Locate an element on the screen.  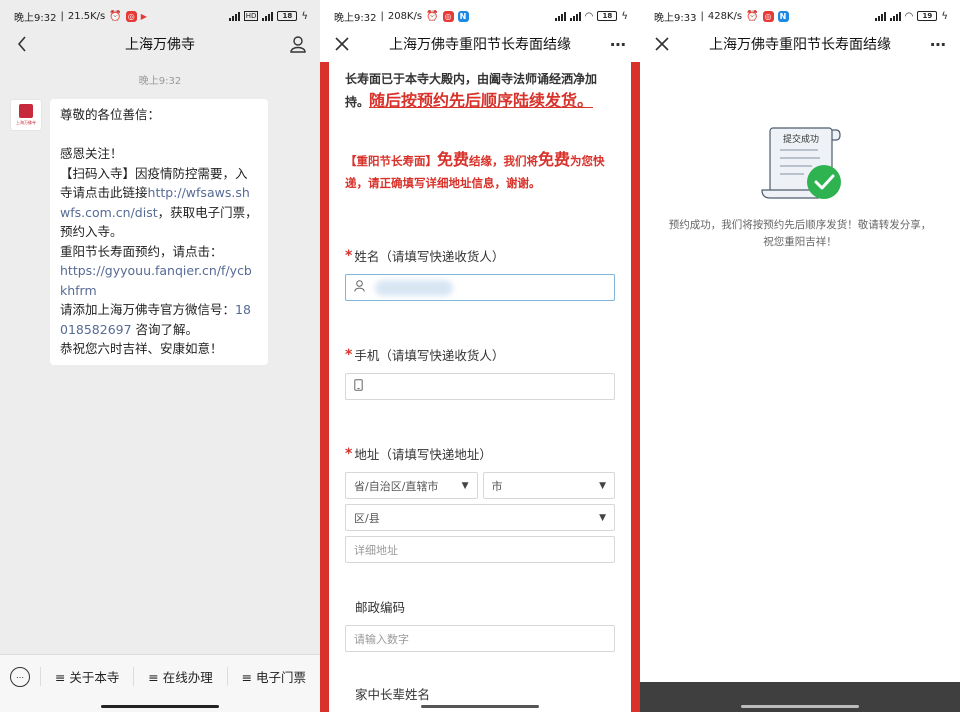
name-label: * 姓名（请填写快递收货人） is located at coordinates (425, 256).